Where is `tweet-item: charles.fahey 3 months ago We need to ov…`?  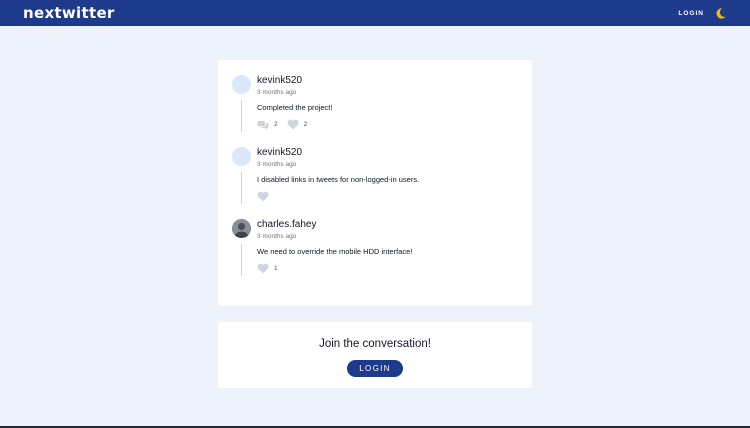 tweet-item: charles.fahey 3 months ago We need to ov… is located at coordinates (377, 249).